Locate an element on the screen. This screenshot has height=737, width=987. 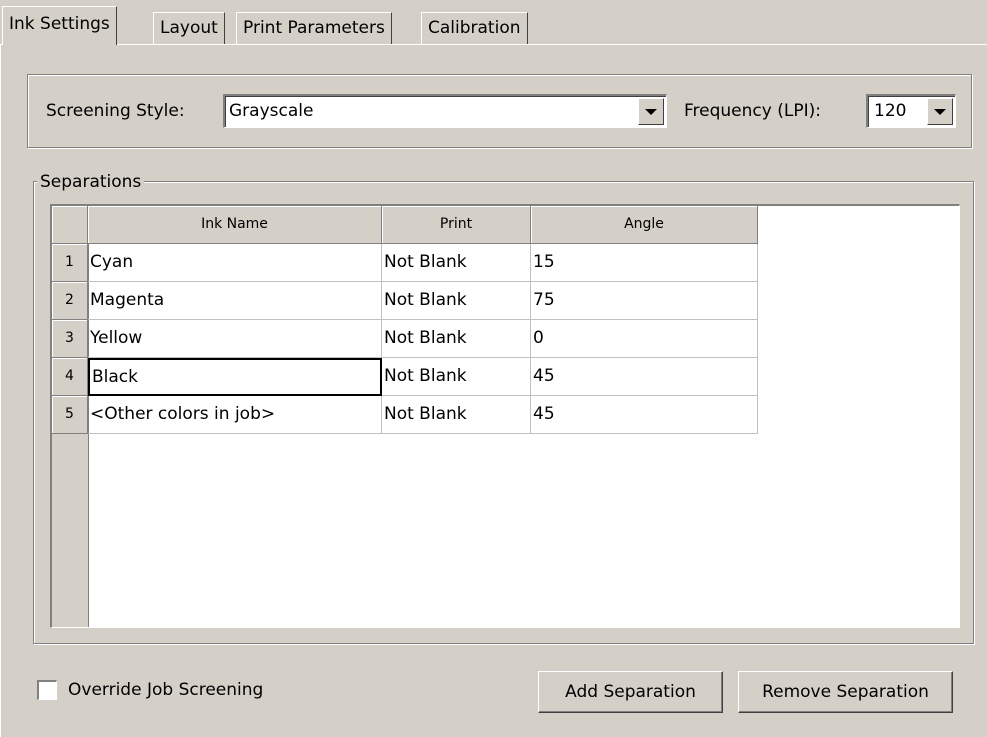
override-job-screening-label: Override Job Screening is located at coordinates (165, 690).